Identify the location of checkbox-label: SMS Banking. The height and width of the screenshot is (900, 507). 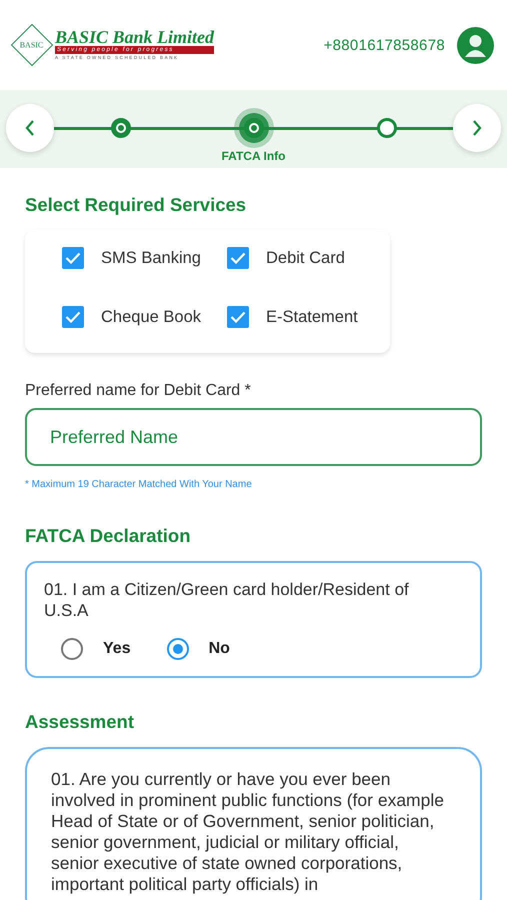
(151, 258).